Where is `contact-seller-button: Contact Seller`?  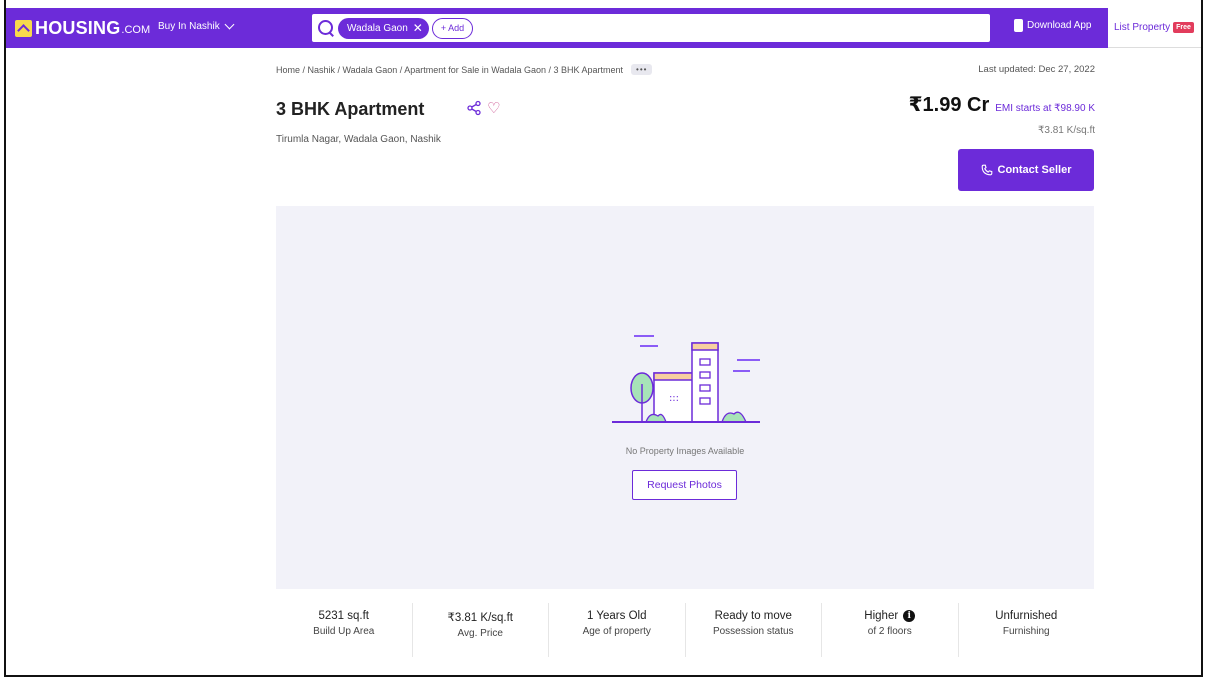 contact-seller-button: Contact Seller is located at coordinates (1026, 170).